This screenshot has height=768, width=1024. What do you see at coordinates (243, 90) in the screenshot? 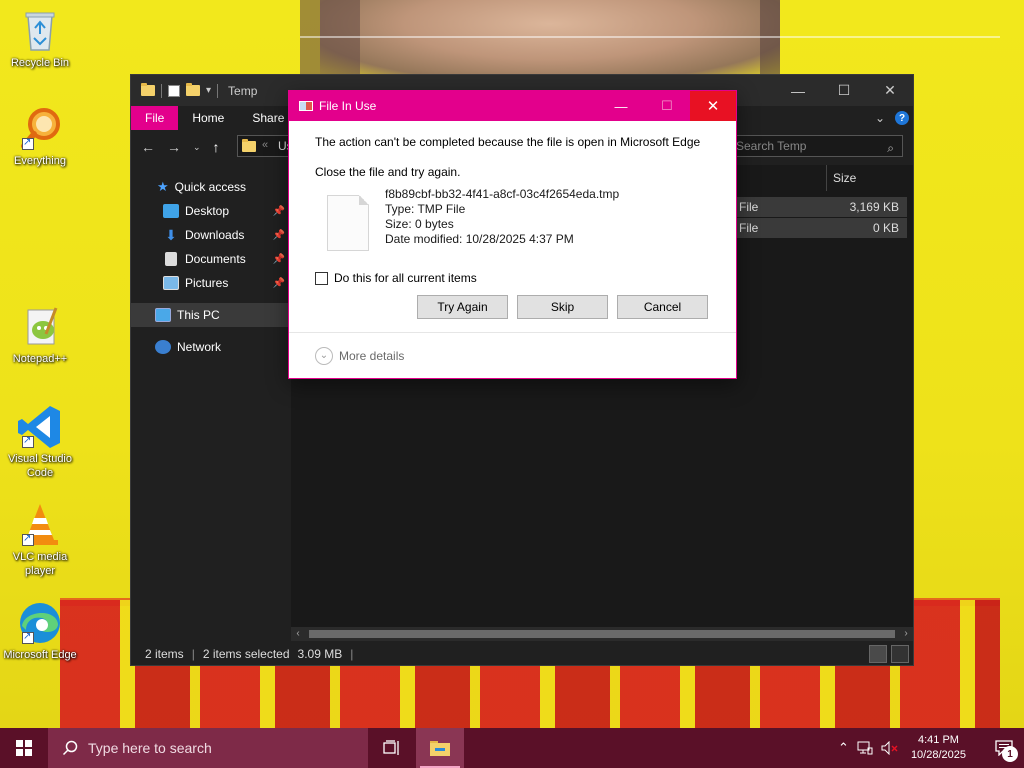
I see `window-title: Temp` at bounding box center [243, 90].